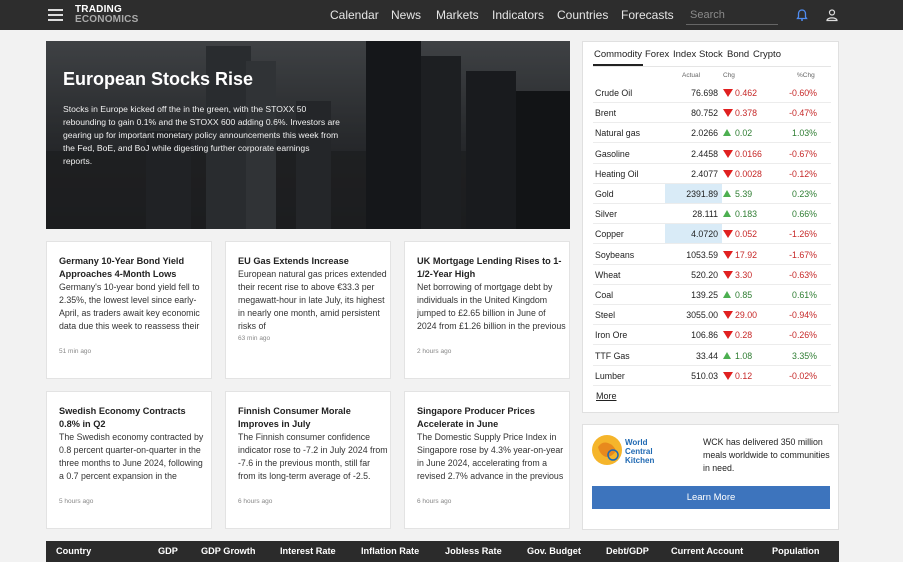 The width and height of the screenshot is (903, 562). Describe the element at coordinates (804, 214) in the screenshot. I see `commodity-percent-change: 0.66%` at that location.